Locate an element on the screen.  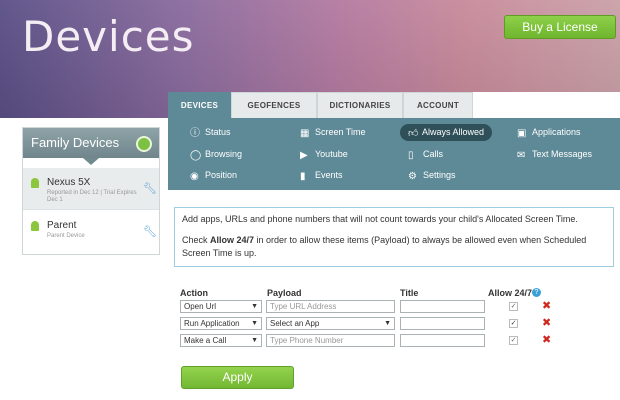
help-icon: ? is located at coordinates (536, 292).